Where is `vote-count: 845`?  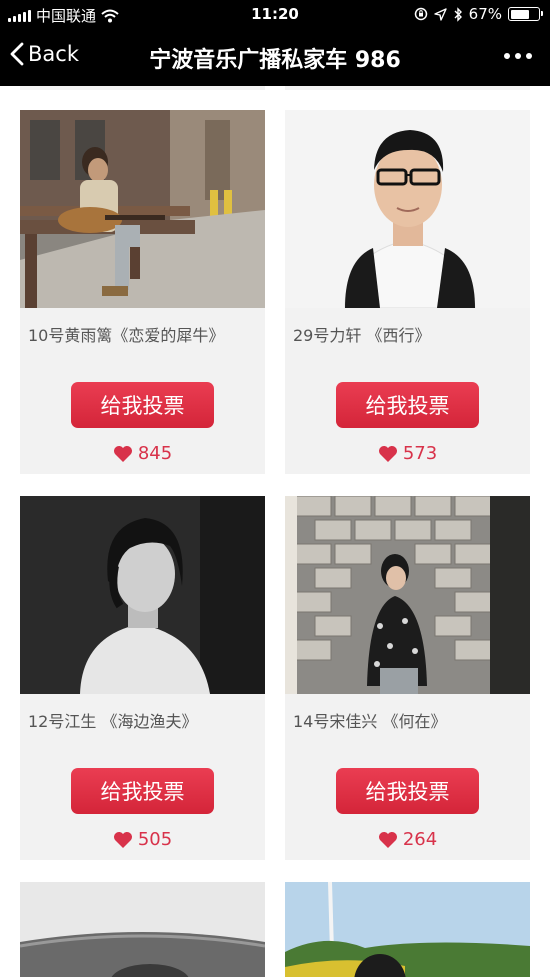 vote-count: 845 is located at coordinates (142, 453).